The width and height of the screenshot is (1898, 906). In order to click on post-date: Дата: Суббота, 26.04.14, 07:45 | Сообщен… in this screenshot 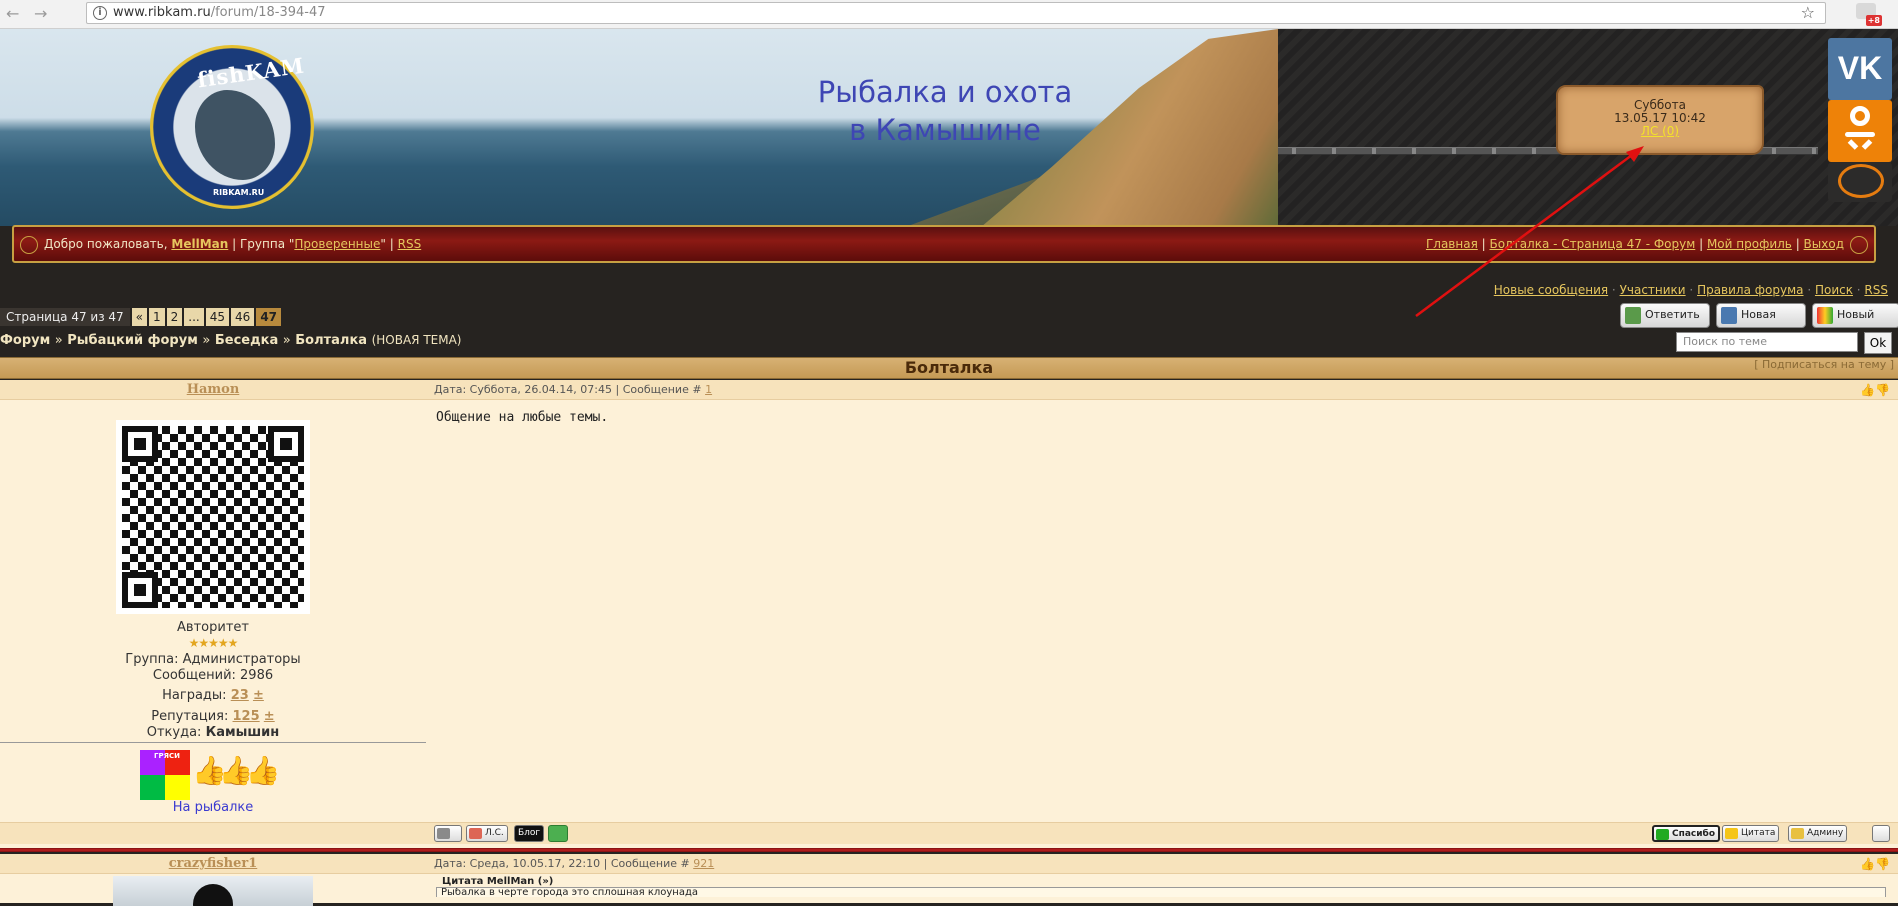, I will do `click(568, 389)`.